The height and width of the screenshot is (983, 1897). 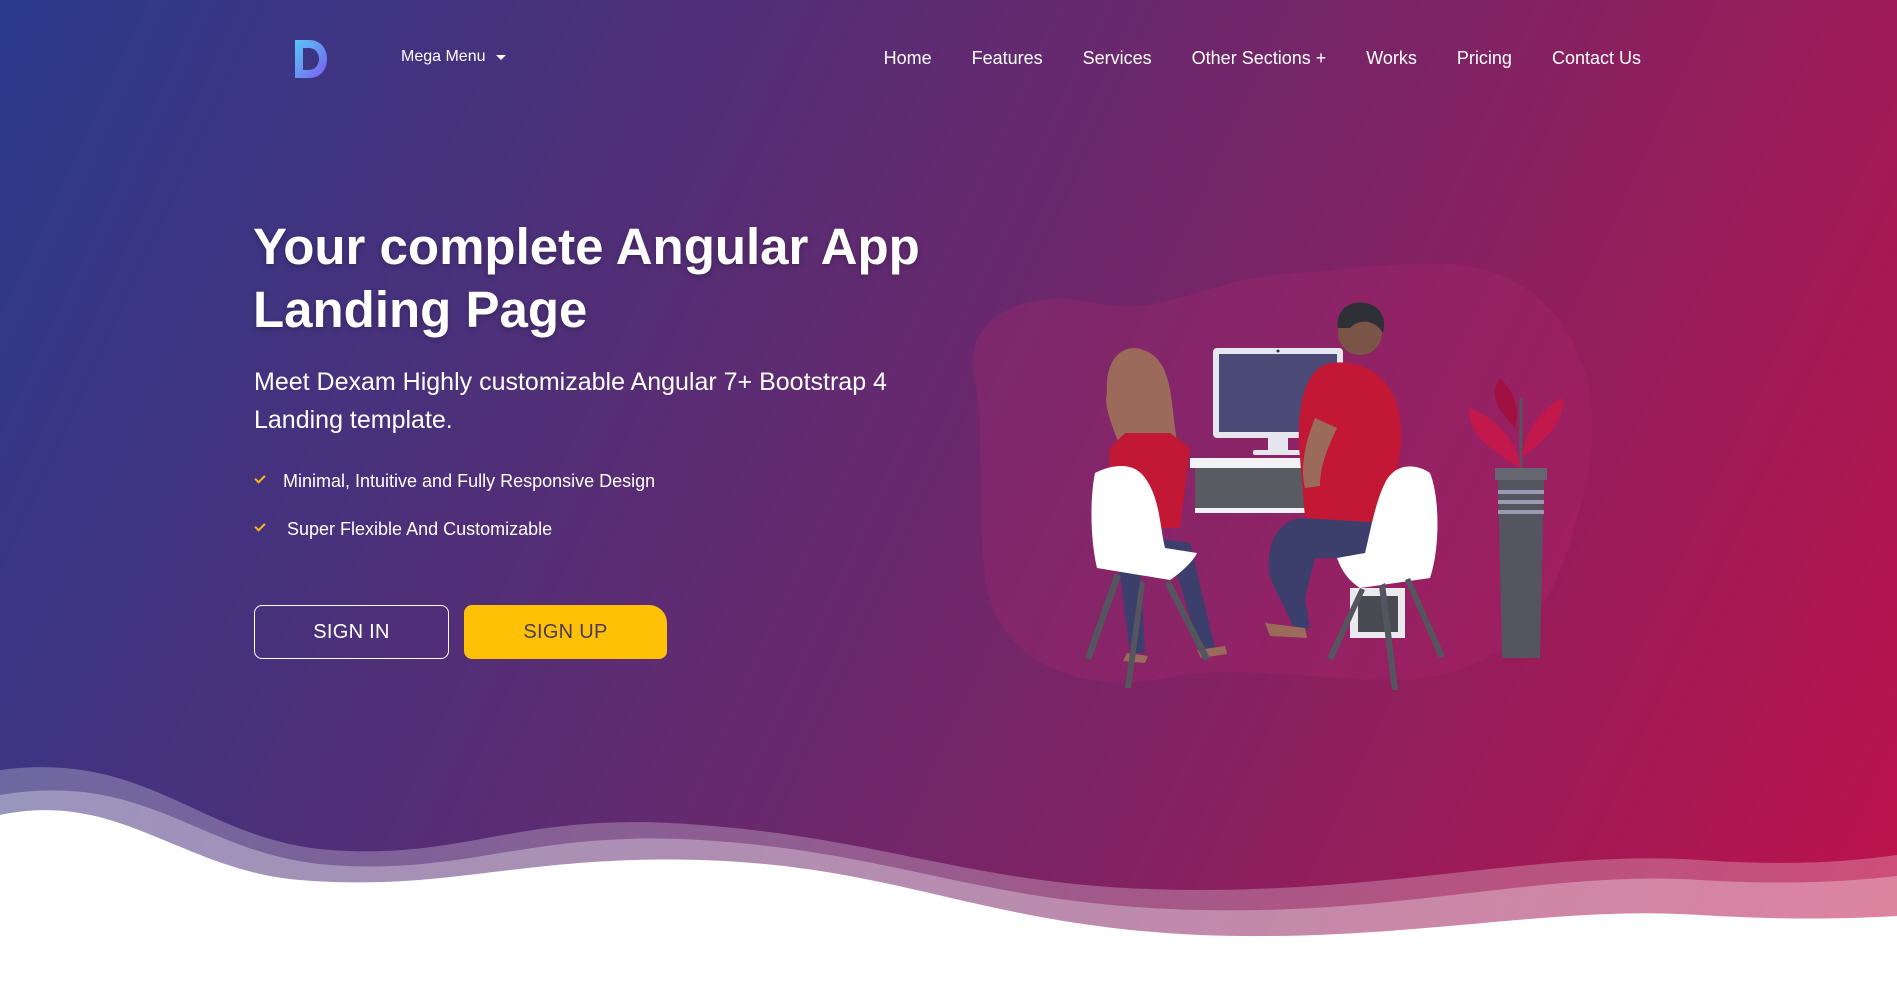 I want to click on nav-works: Works, so click(x=1391, y=58).